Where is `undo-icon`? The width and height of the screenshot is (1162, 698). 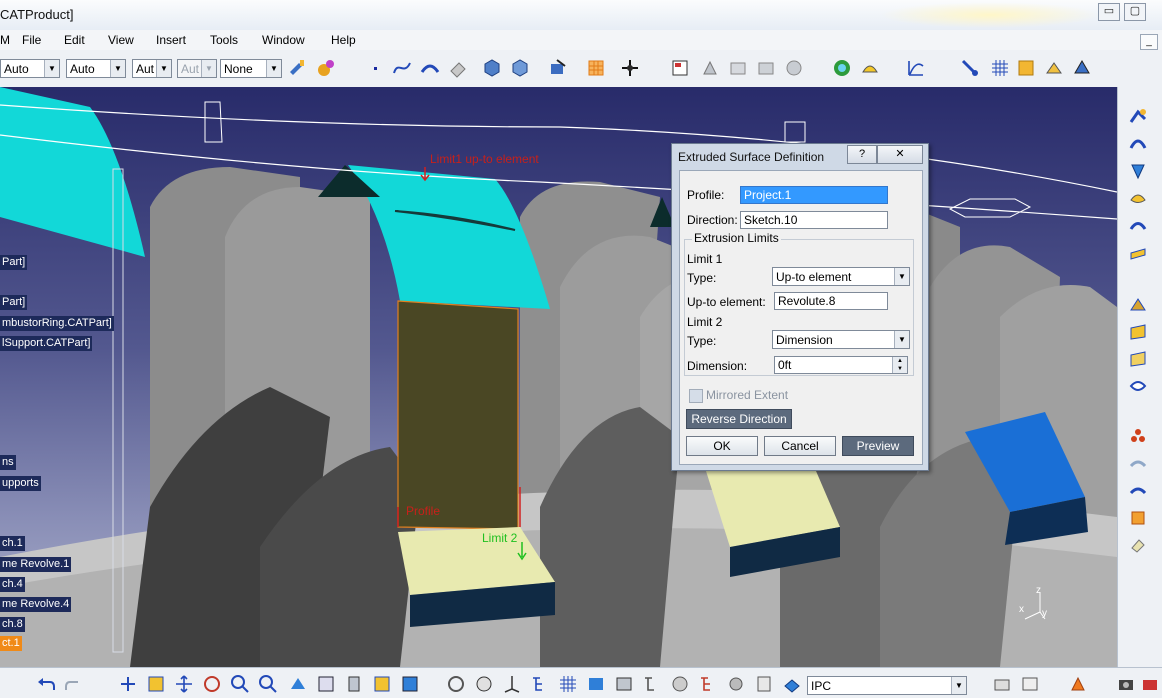
undo-icon is located at coordinates (46, 684).